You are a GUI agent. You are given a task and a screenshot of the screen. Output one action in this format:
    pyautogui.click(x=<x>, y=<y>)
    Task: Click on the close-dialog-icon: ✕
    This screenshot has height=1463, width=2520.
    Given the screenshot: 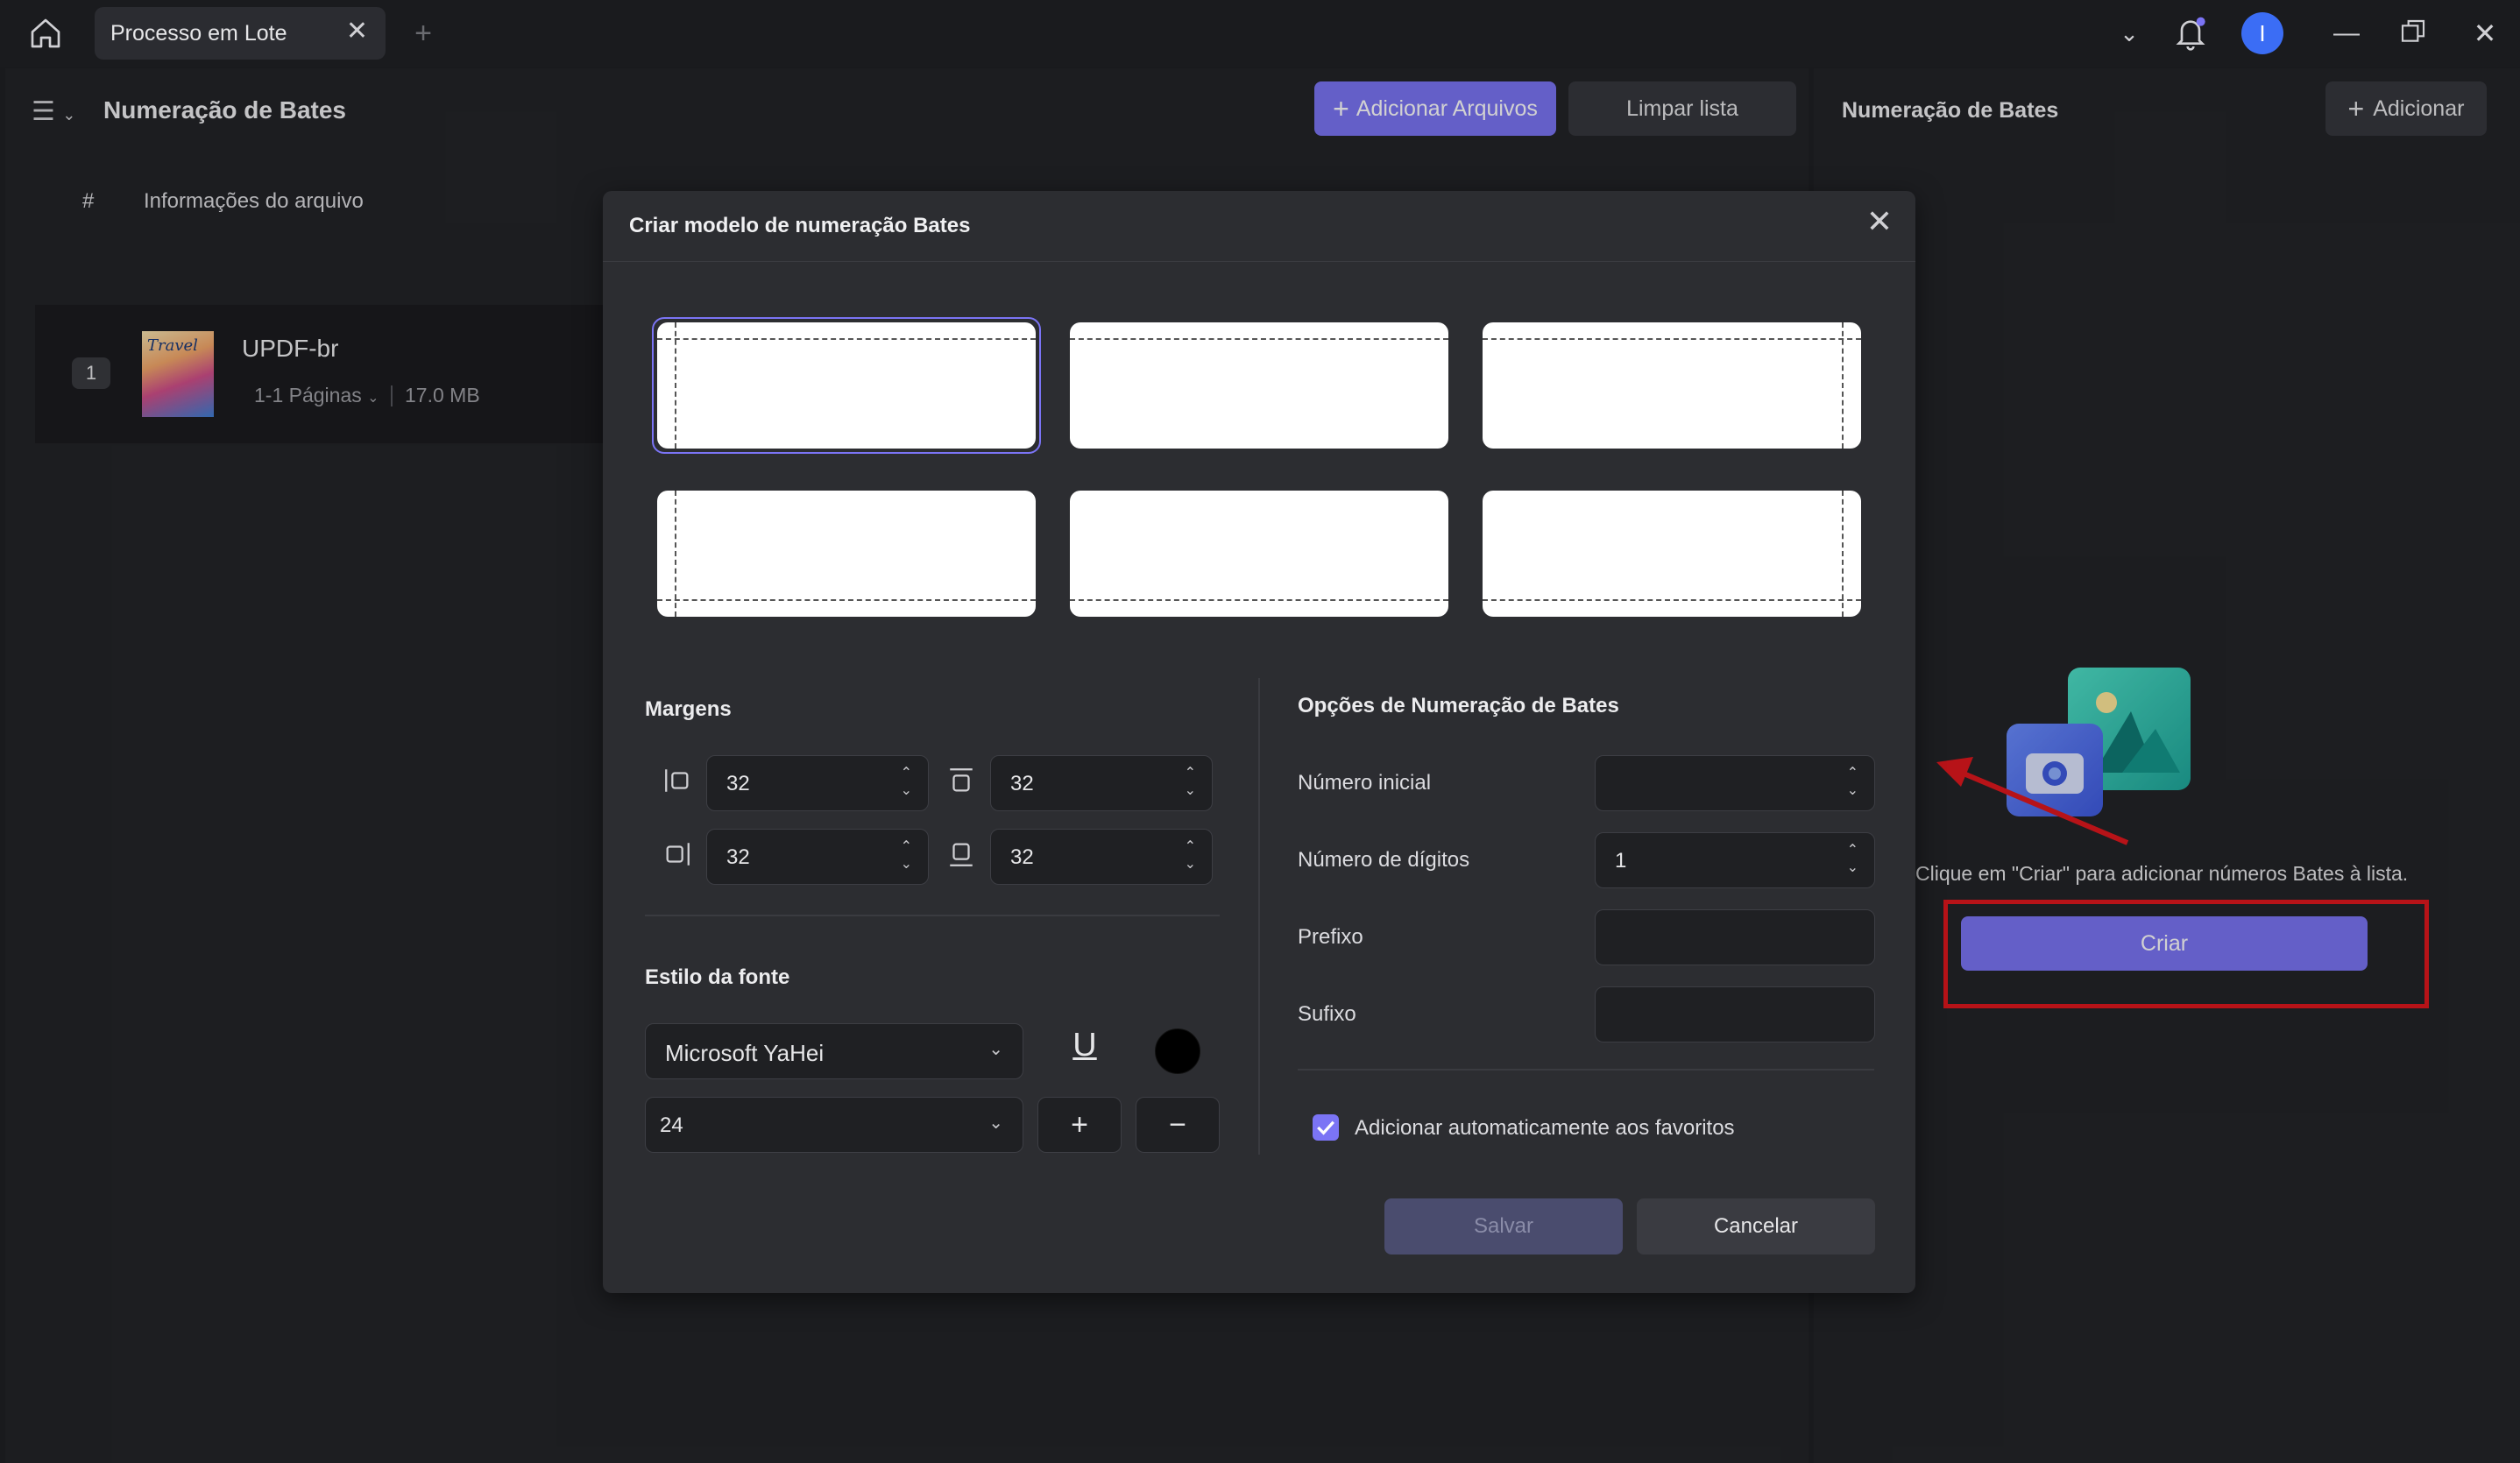 What is the action you would take?
    pyautogui.click(x=1879, y=222)
    